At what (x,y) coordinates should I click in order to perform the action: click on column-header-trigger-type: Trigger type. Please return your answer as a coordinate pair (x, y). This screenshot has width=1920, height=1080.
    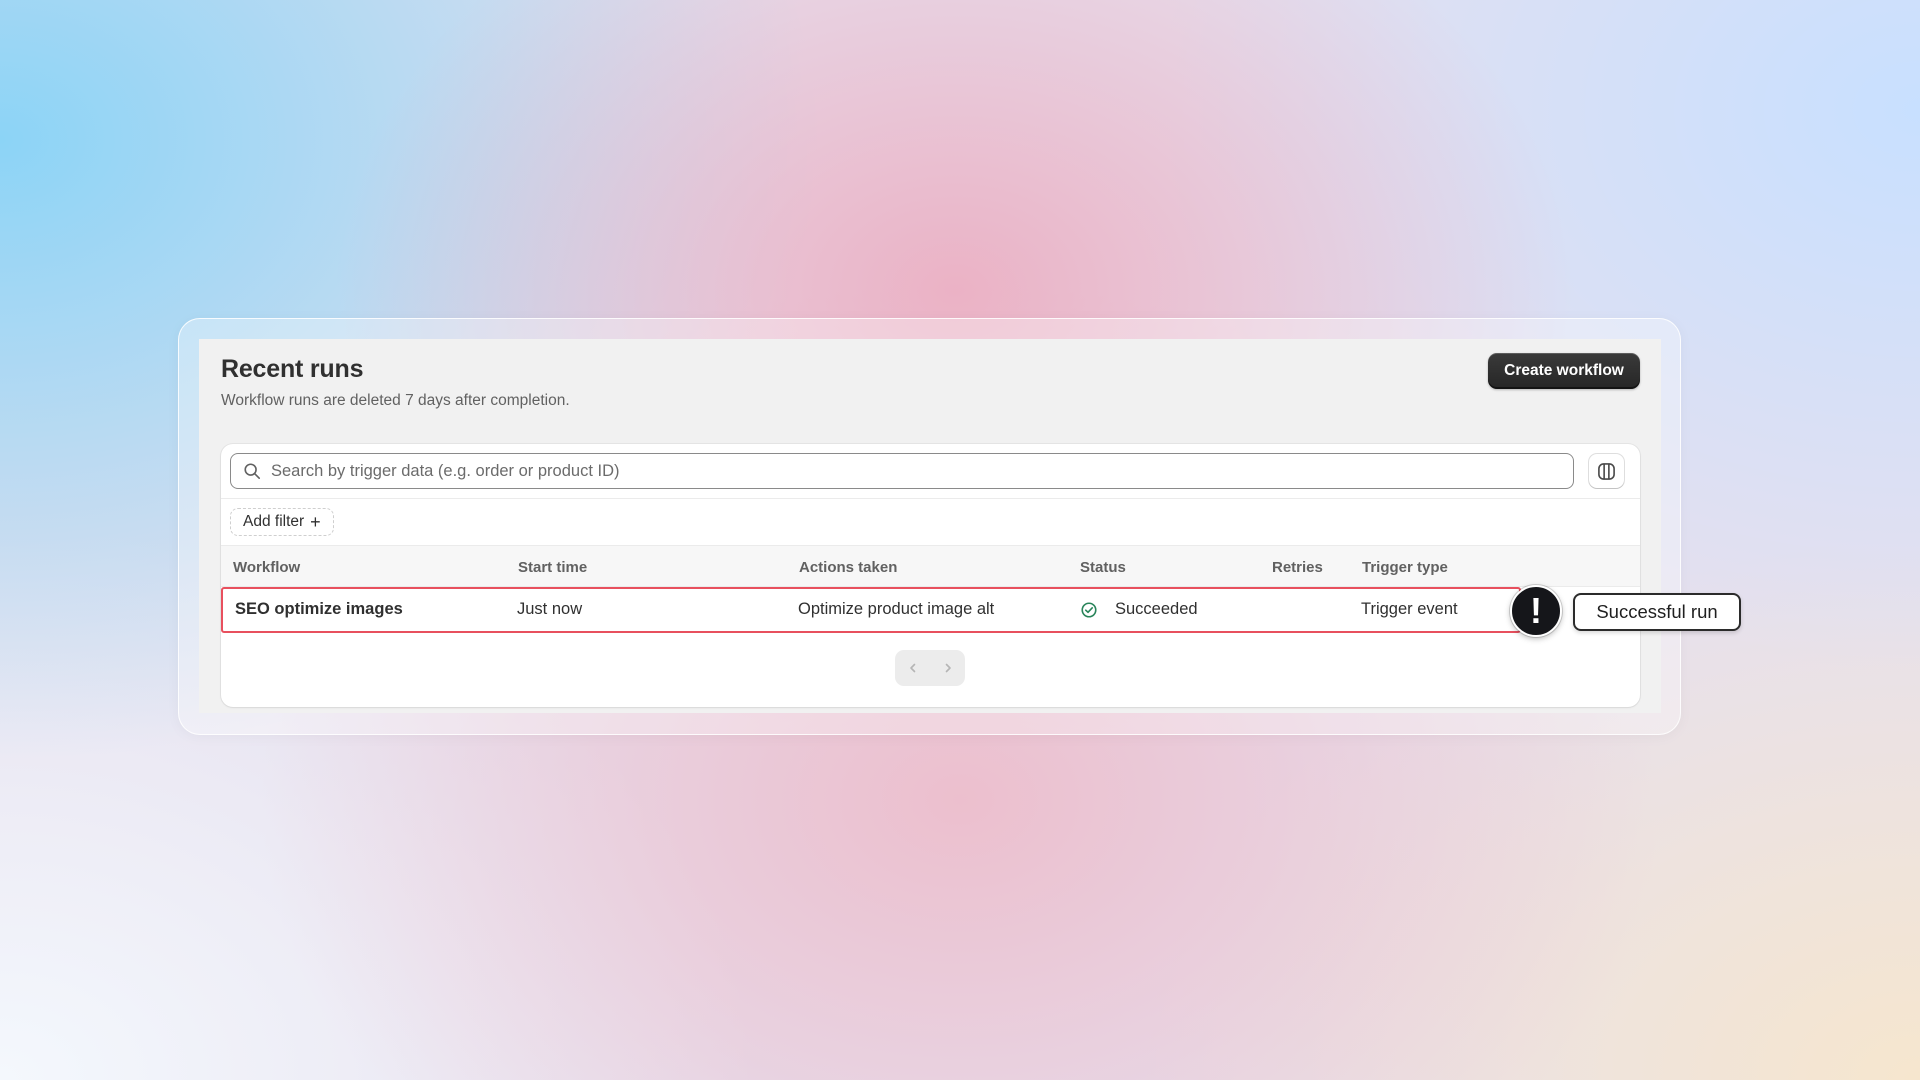
    Looking at the image, I should click on (1405, 567).